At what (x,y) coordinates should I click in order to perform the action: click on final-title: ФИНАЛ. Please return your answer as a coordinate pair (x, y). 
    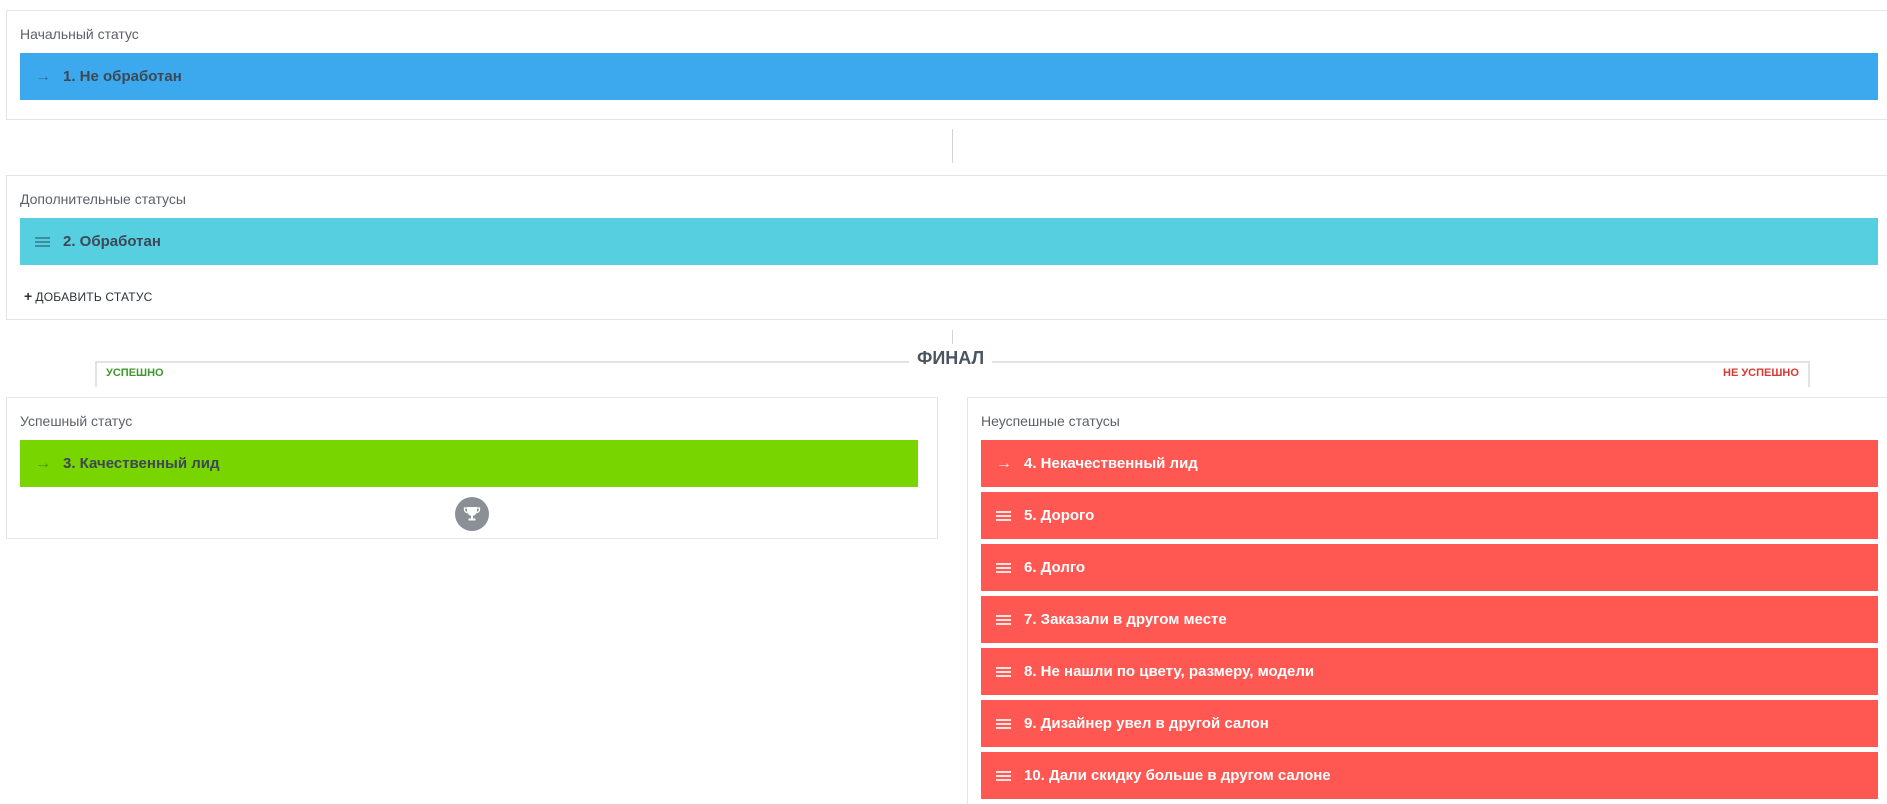
    Looking at the image, I should click on (951, 358).